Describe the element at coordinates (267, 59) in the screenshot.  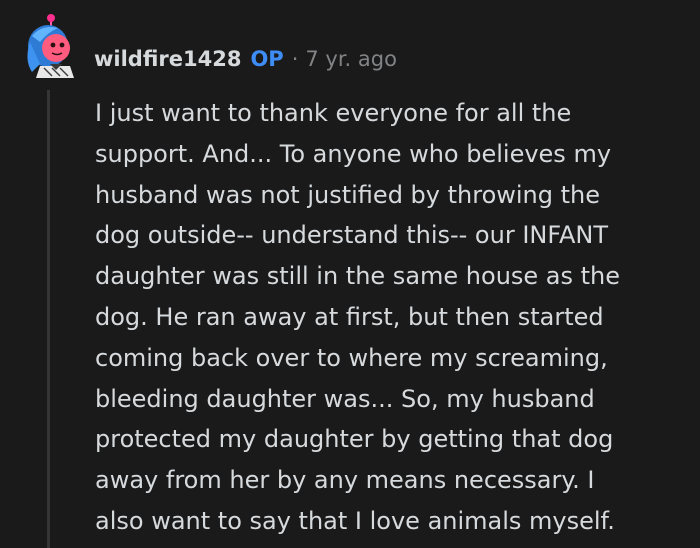
I see `op-badge: OP` at that location.